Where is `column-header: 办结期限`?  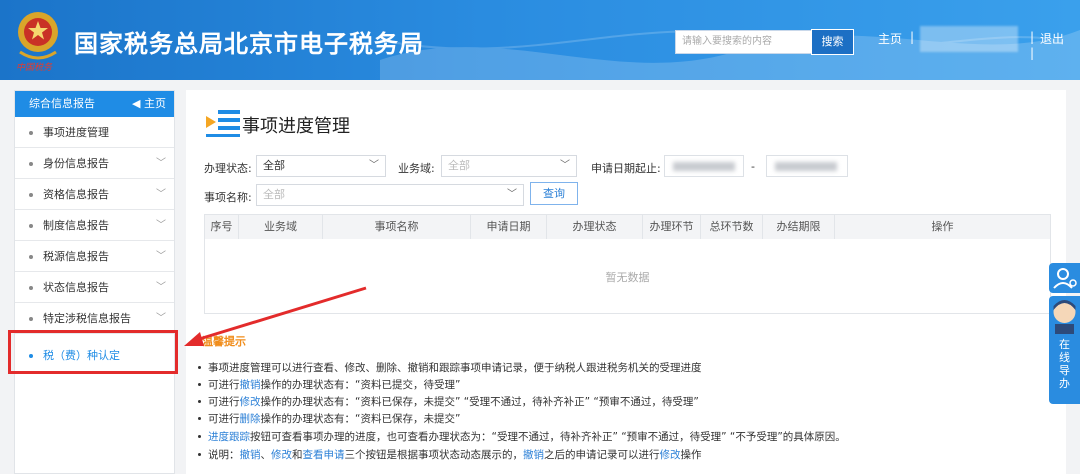 column-header: 办结期限 is located at coordinates (799, 227).